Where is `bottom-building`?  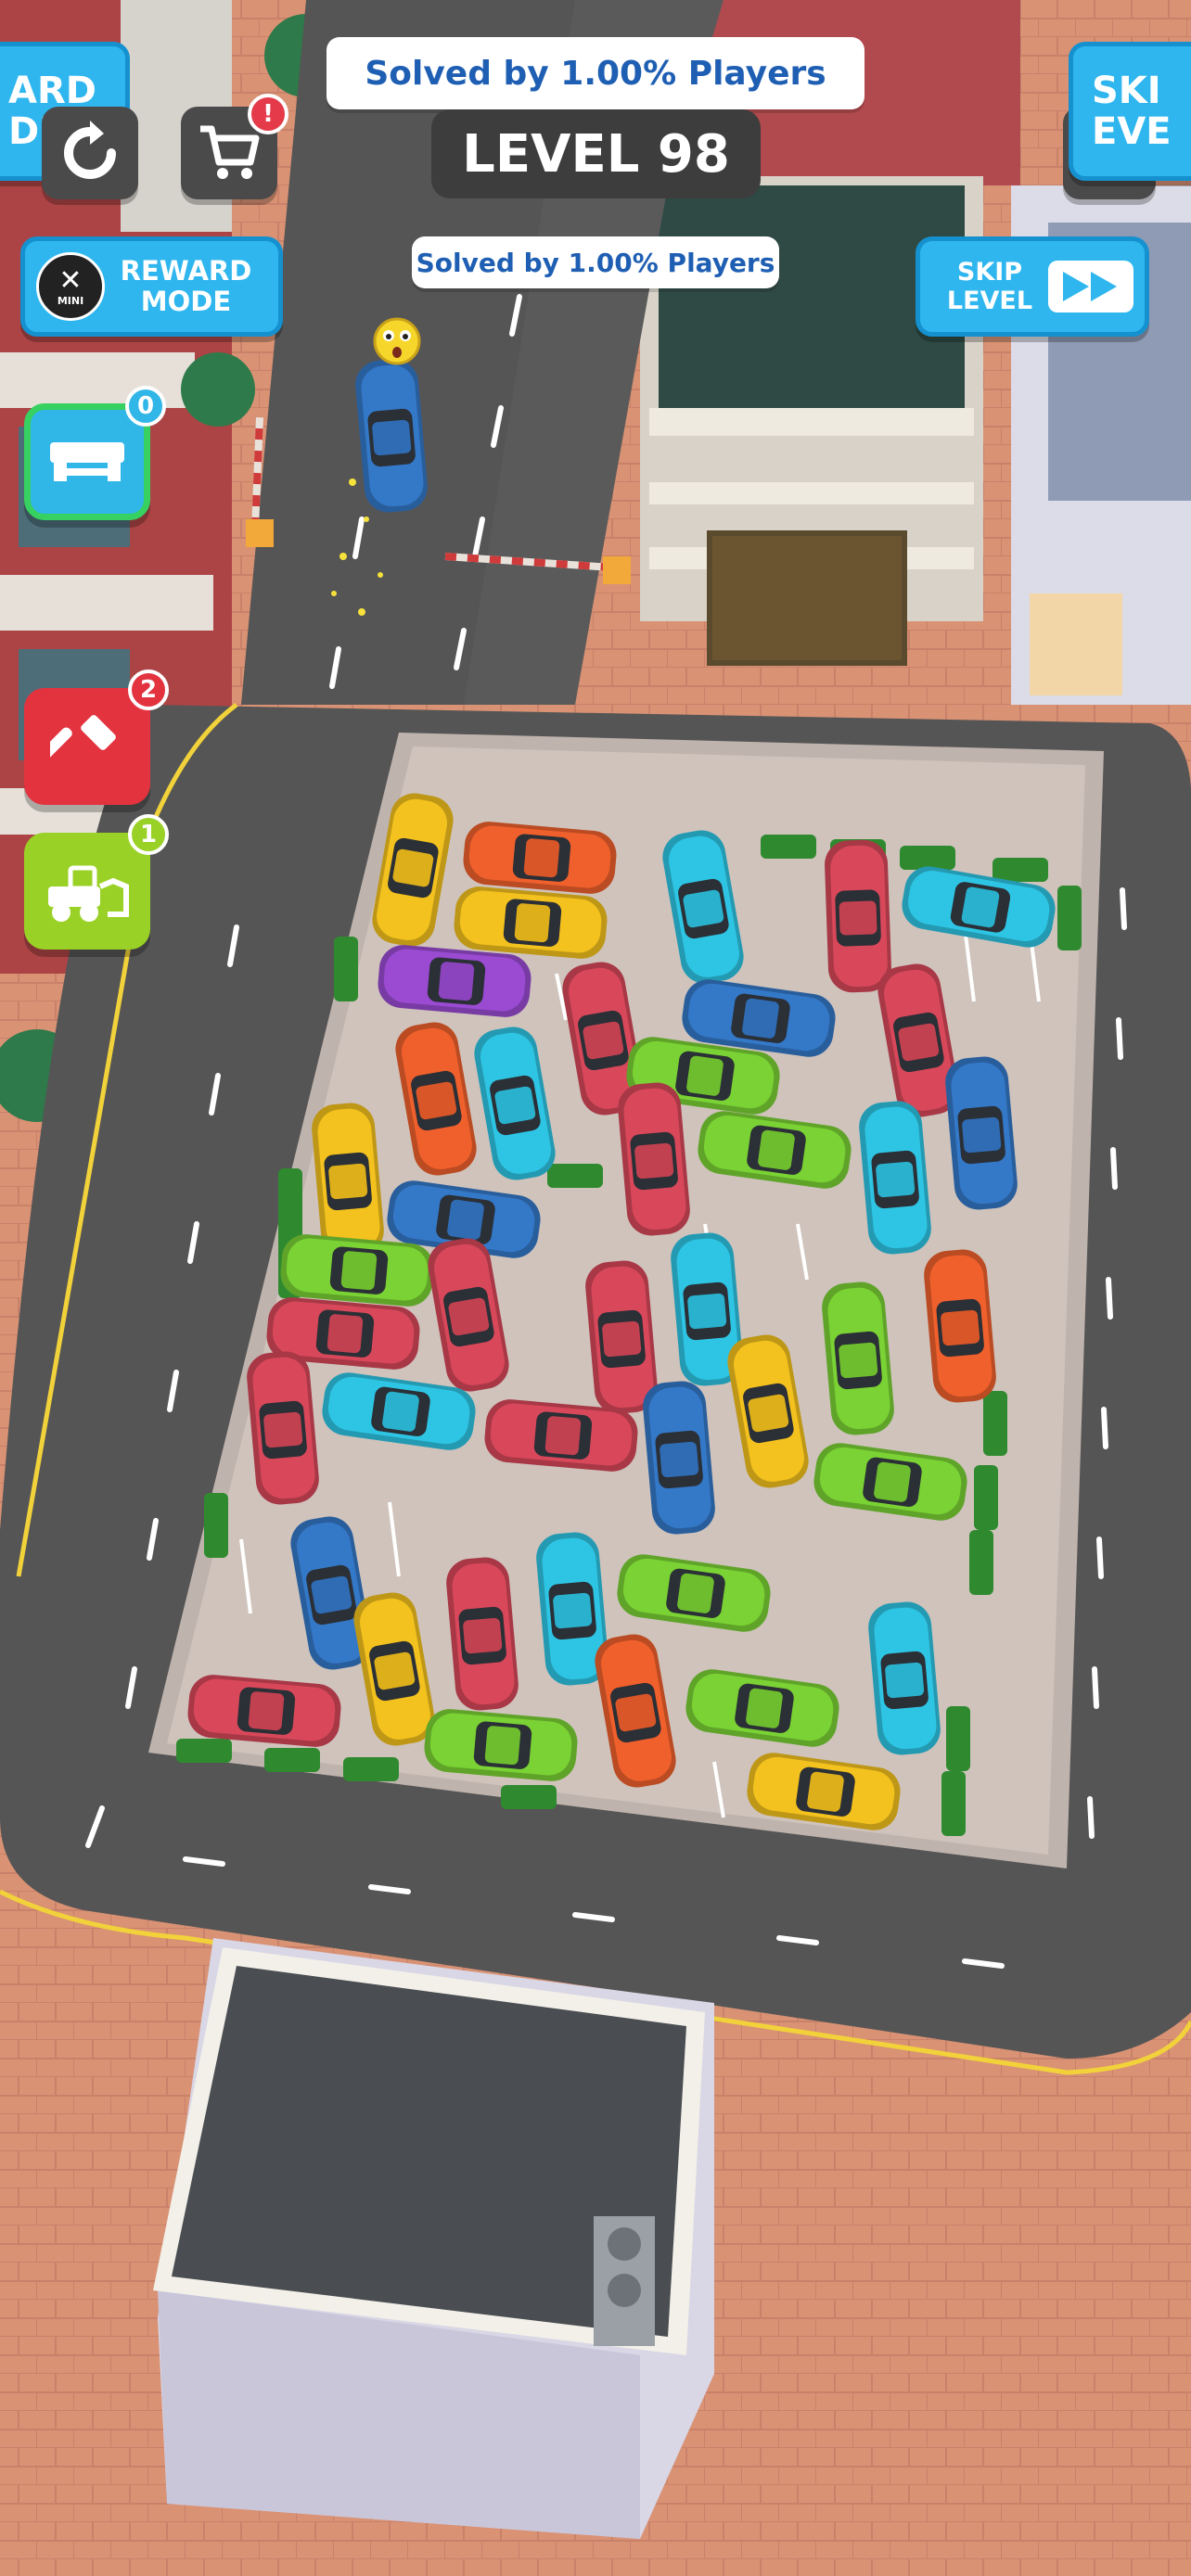
bottom-building is located at coordinates (433, 2238).